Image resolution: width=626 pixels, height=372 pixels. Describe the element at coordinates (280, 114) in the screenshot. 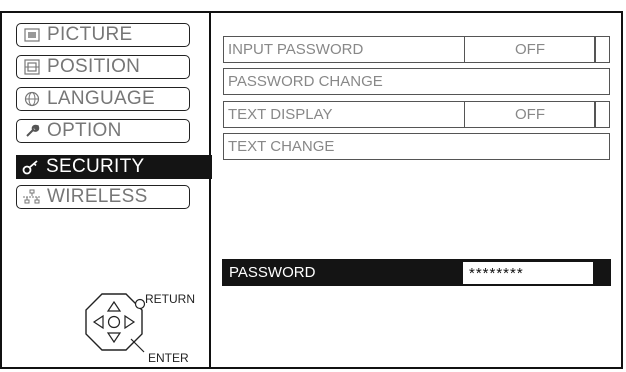

I see `row-label: TEXT DISPLAY` at that location.